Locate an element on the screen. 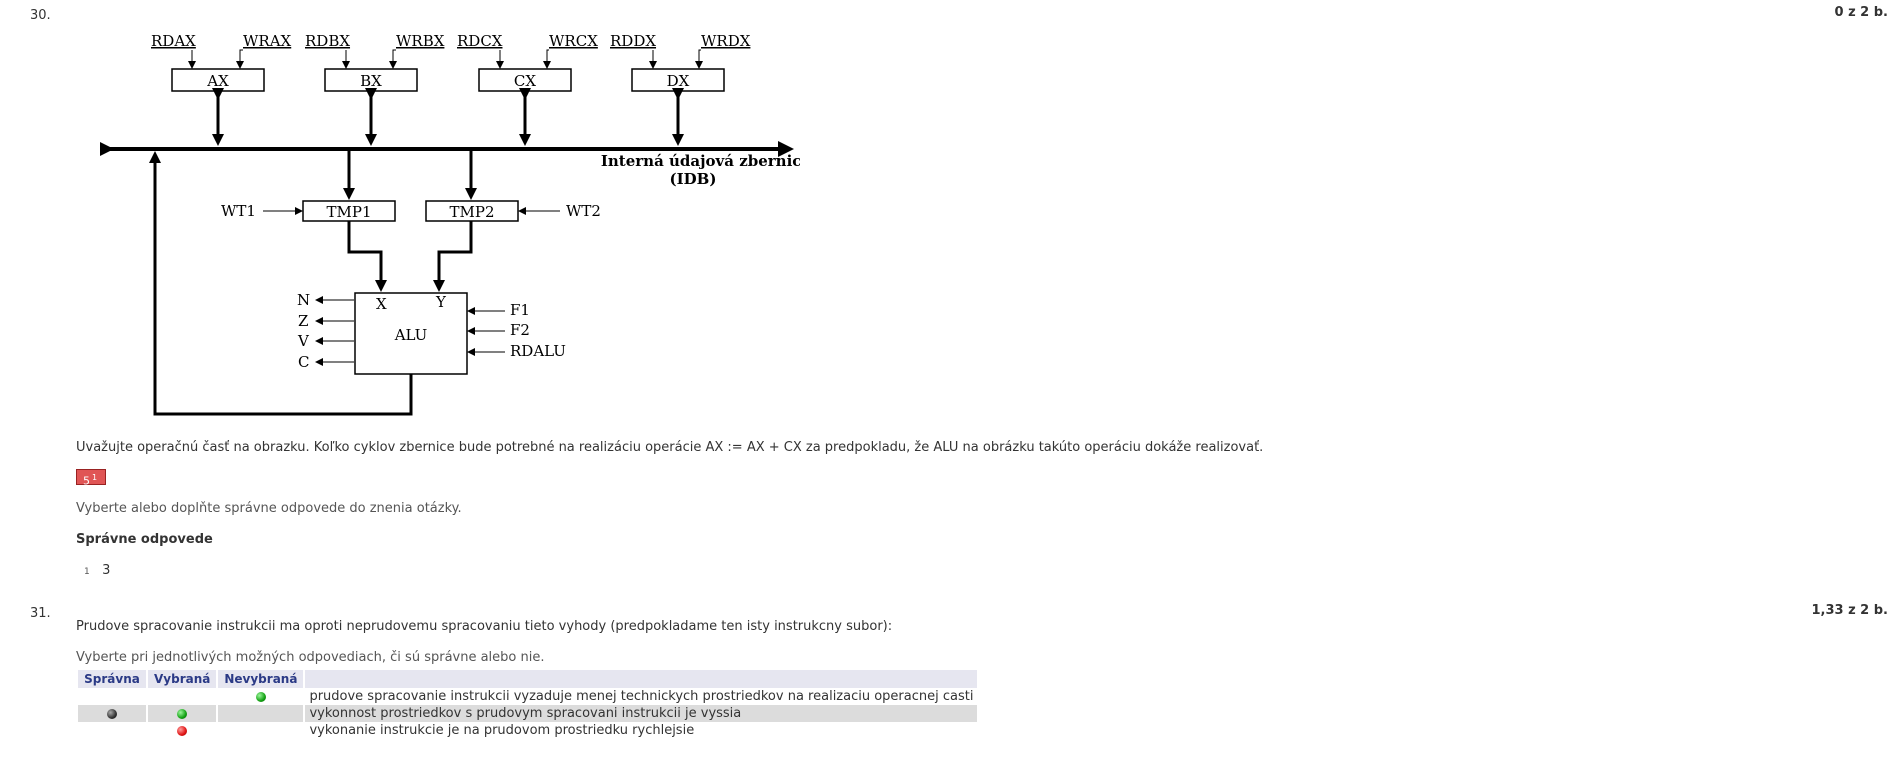  register-dx: DX RDDX WRDX is located at coordinates (680, 89).